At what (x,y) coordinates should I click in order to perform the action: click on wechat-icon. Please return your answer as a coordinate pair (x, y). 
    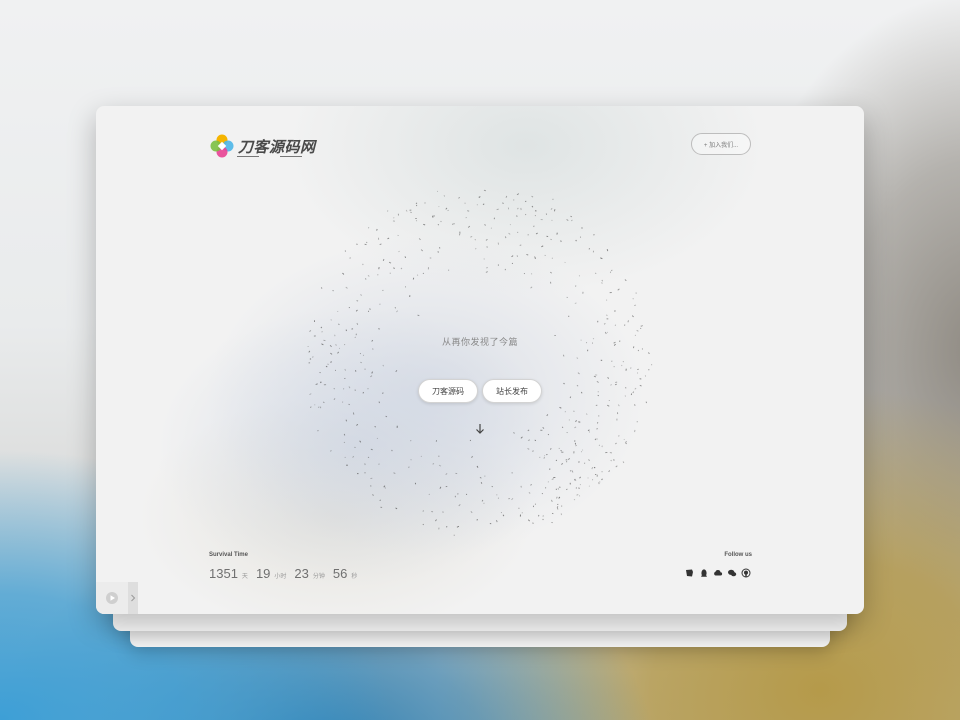
    Looking at the image, I should click on (732, 573).